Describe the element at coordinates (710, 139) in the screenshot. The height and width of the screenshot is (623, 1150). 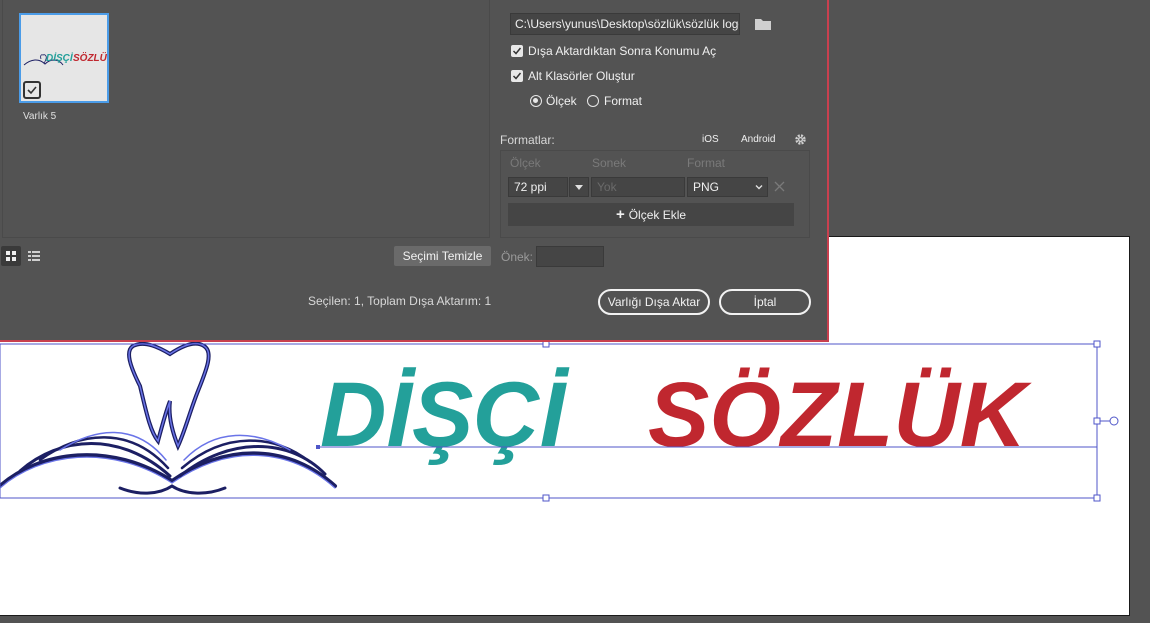
I see `ios-preset-button: iOS` at that location.